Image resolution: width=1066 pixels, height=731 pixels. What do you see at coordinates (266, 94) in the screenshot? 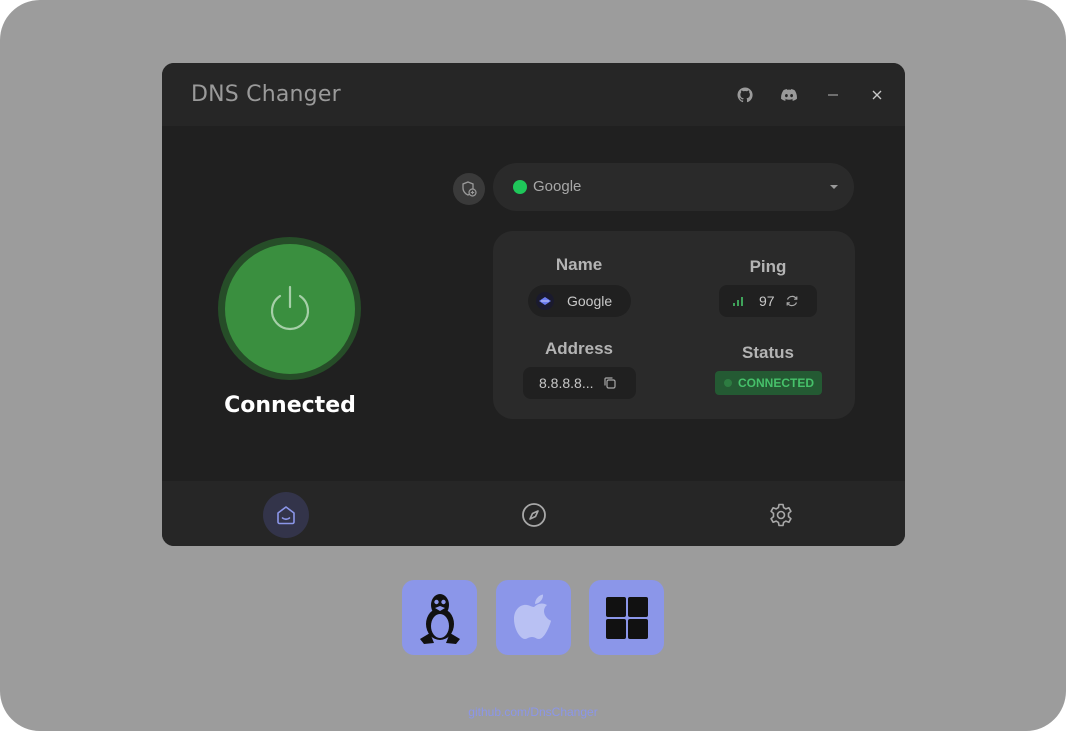
I see `app-title: DNS Changer` at bounding box center [266, 94].